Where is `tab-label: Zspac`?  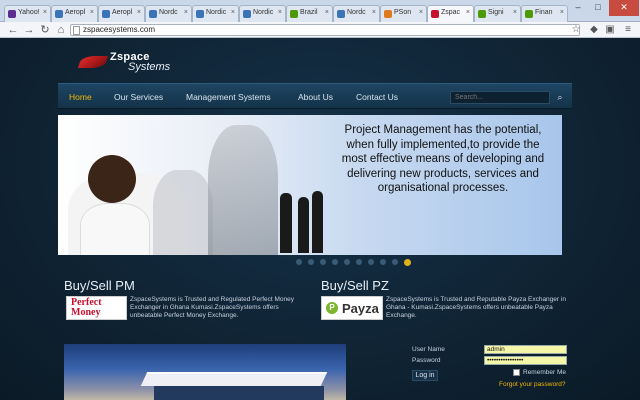 tab-label: Zspac is located at coordinates (451, 12).